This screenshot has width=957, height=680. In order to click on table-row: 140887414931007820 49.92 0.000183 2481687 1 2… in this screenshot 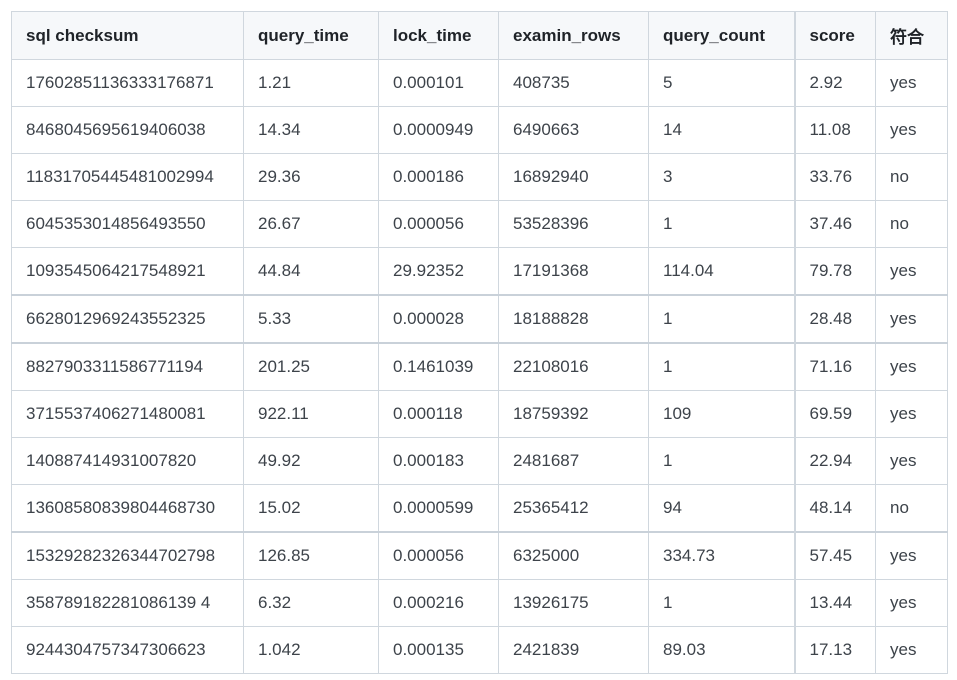, I will do `click(479, 461)`.